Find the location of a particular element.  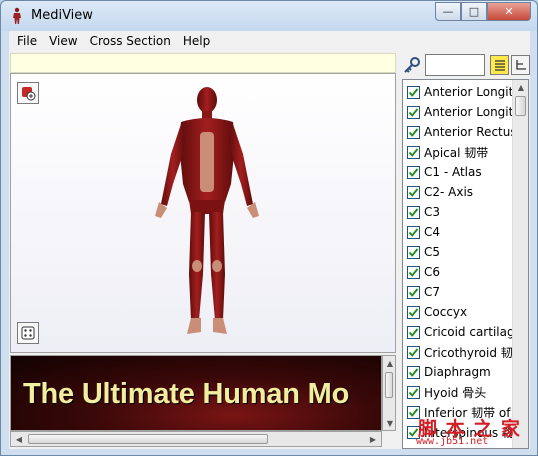

list-item: Coccyx is located at coordinates (459, 312).